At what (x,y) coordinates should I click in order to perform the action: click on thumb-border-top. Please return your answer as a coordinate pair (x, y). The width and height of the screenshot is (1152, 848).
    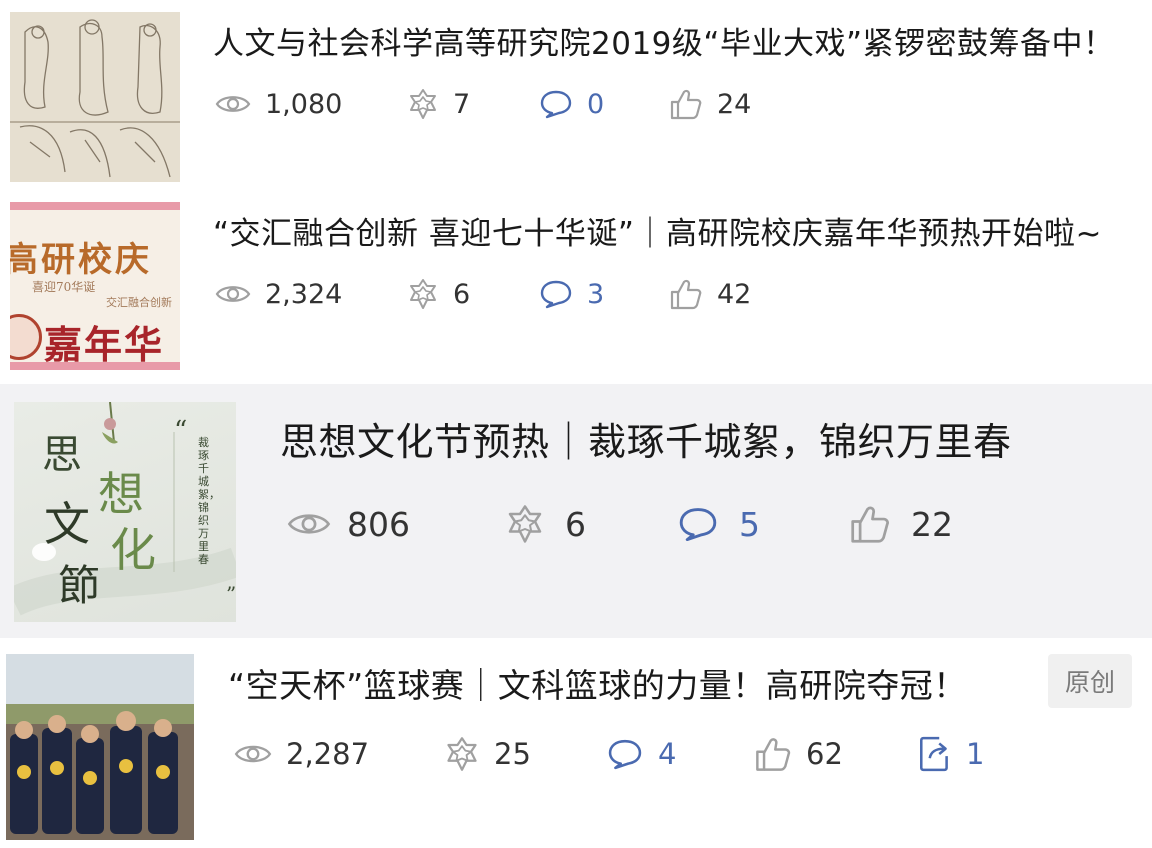
    Looking at the image, I should click on (95, 206).